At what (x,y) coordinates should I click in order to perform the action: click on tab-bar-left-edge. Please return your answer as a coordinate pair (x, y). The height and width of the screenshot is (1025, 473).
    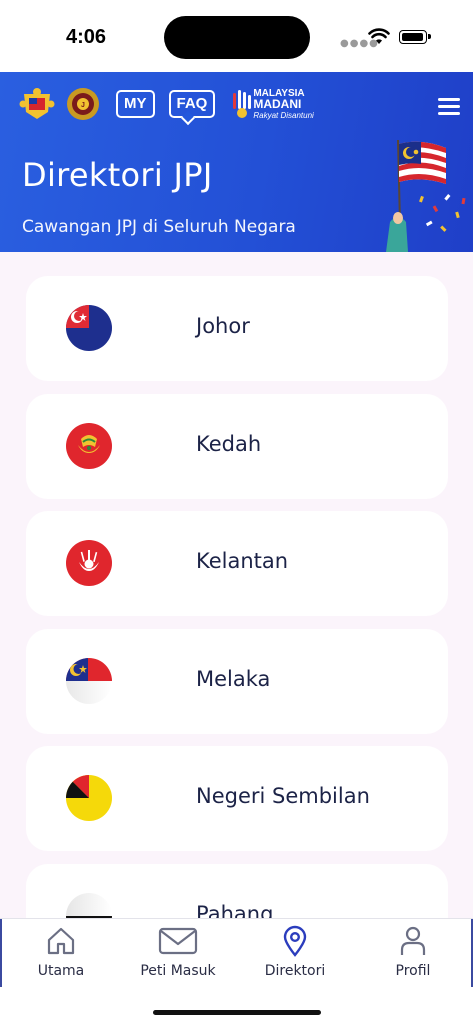
    Looking at the image, I should click on (1, 953).